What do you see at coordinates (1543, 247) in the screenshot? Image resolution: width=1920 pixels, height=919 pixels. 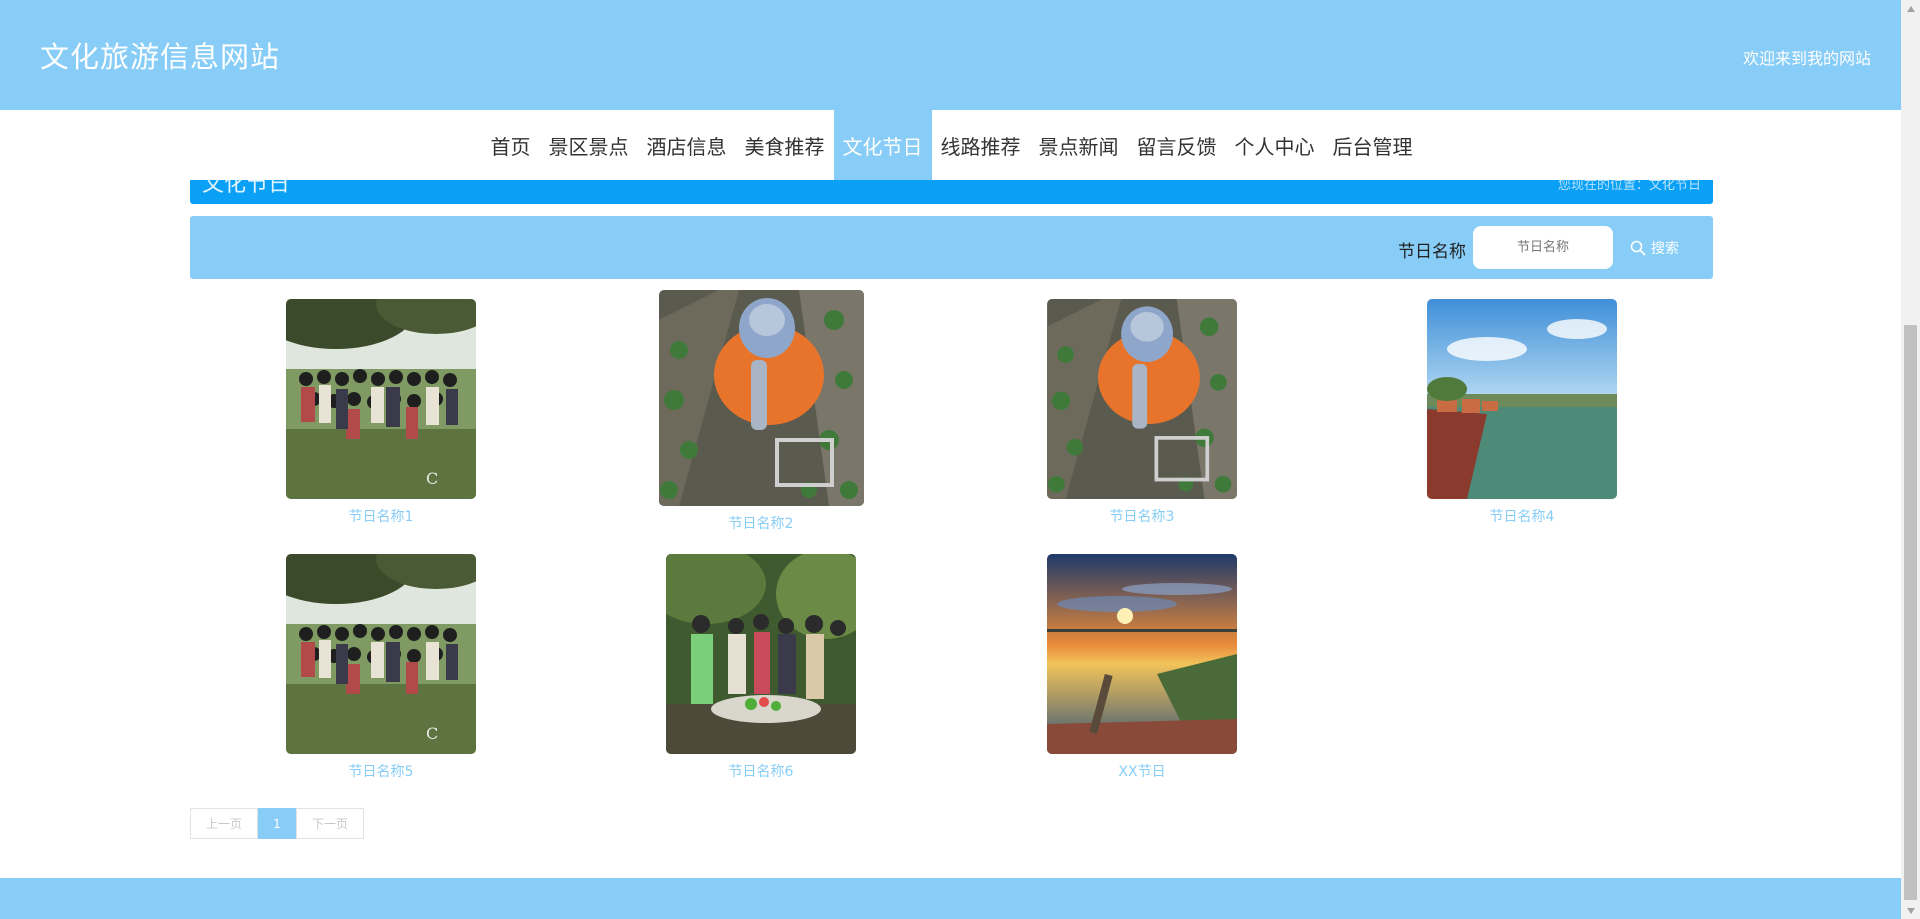 I see `festival-name-input` at bounding box center [1543, 247].